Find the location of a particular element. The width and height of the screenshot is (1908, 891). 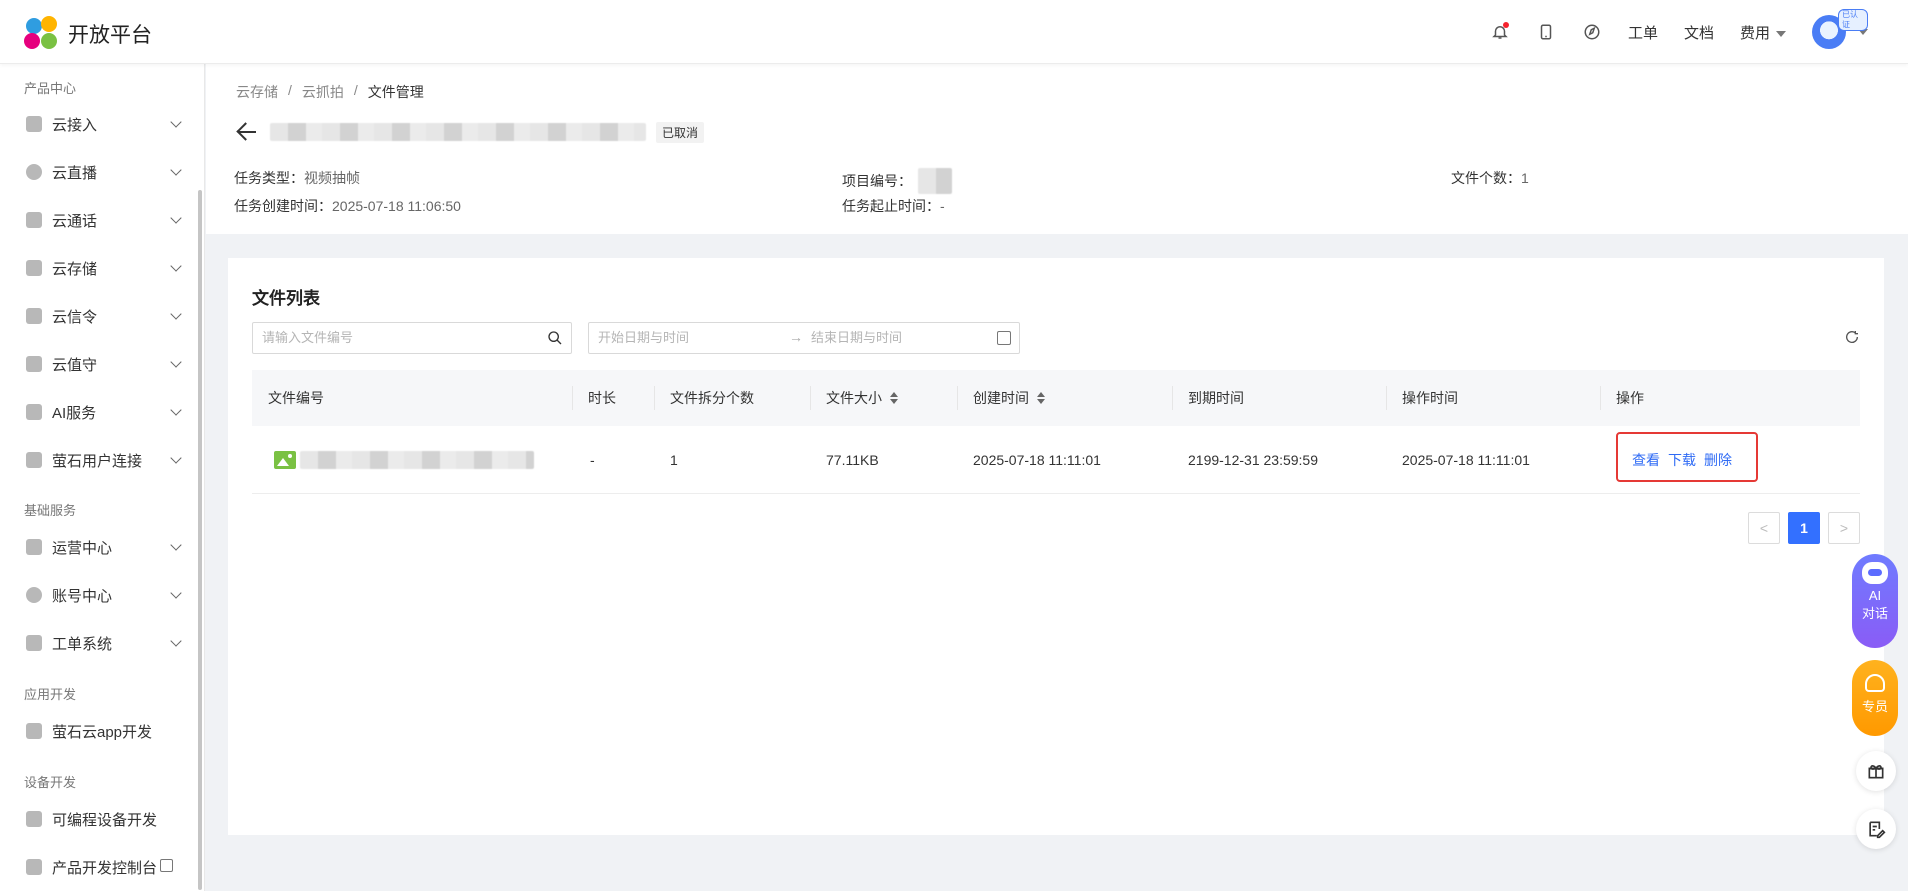

sidebar-item-label: 产品开发控制台 is located at coordinates (105, 868).